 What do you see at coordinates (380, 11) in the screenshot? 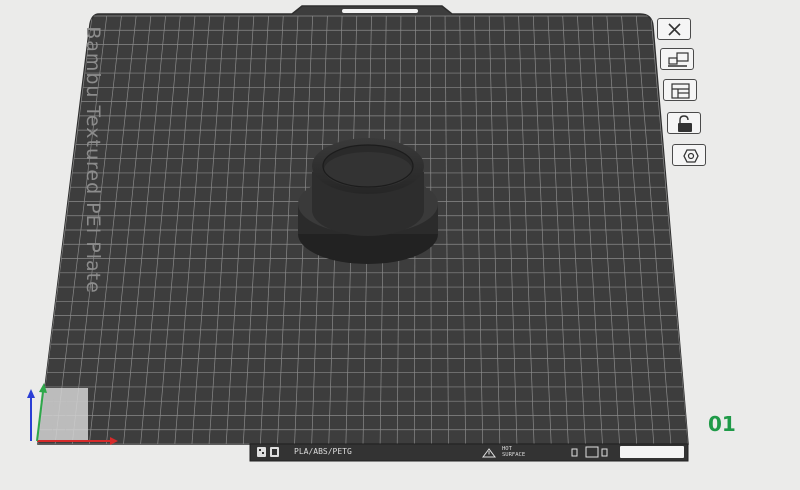
I see `plate-notch` at bounding box center [380, 11].